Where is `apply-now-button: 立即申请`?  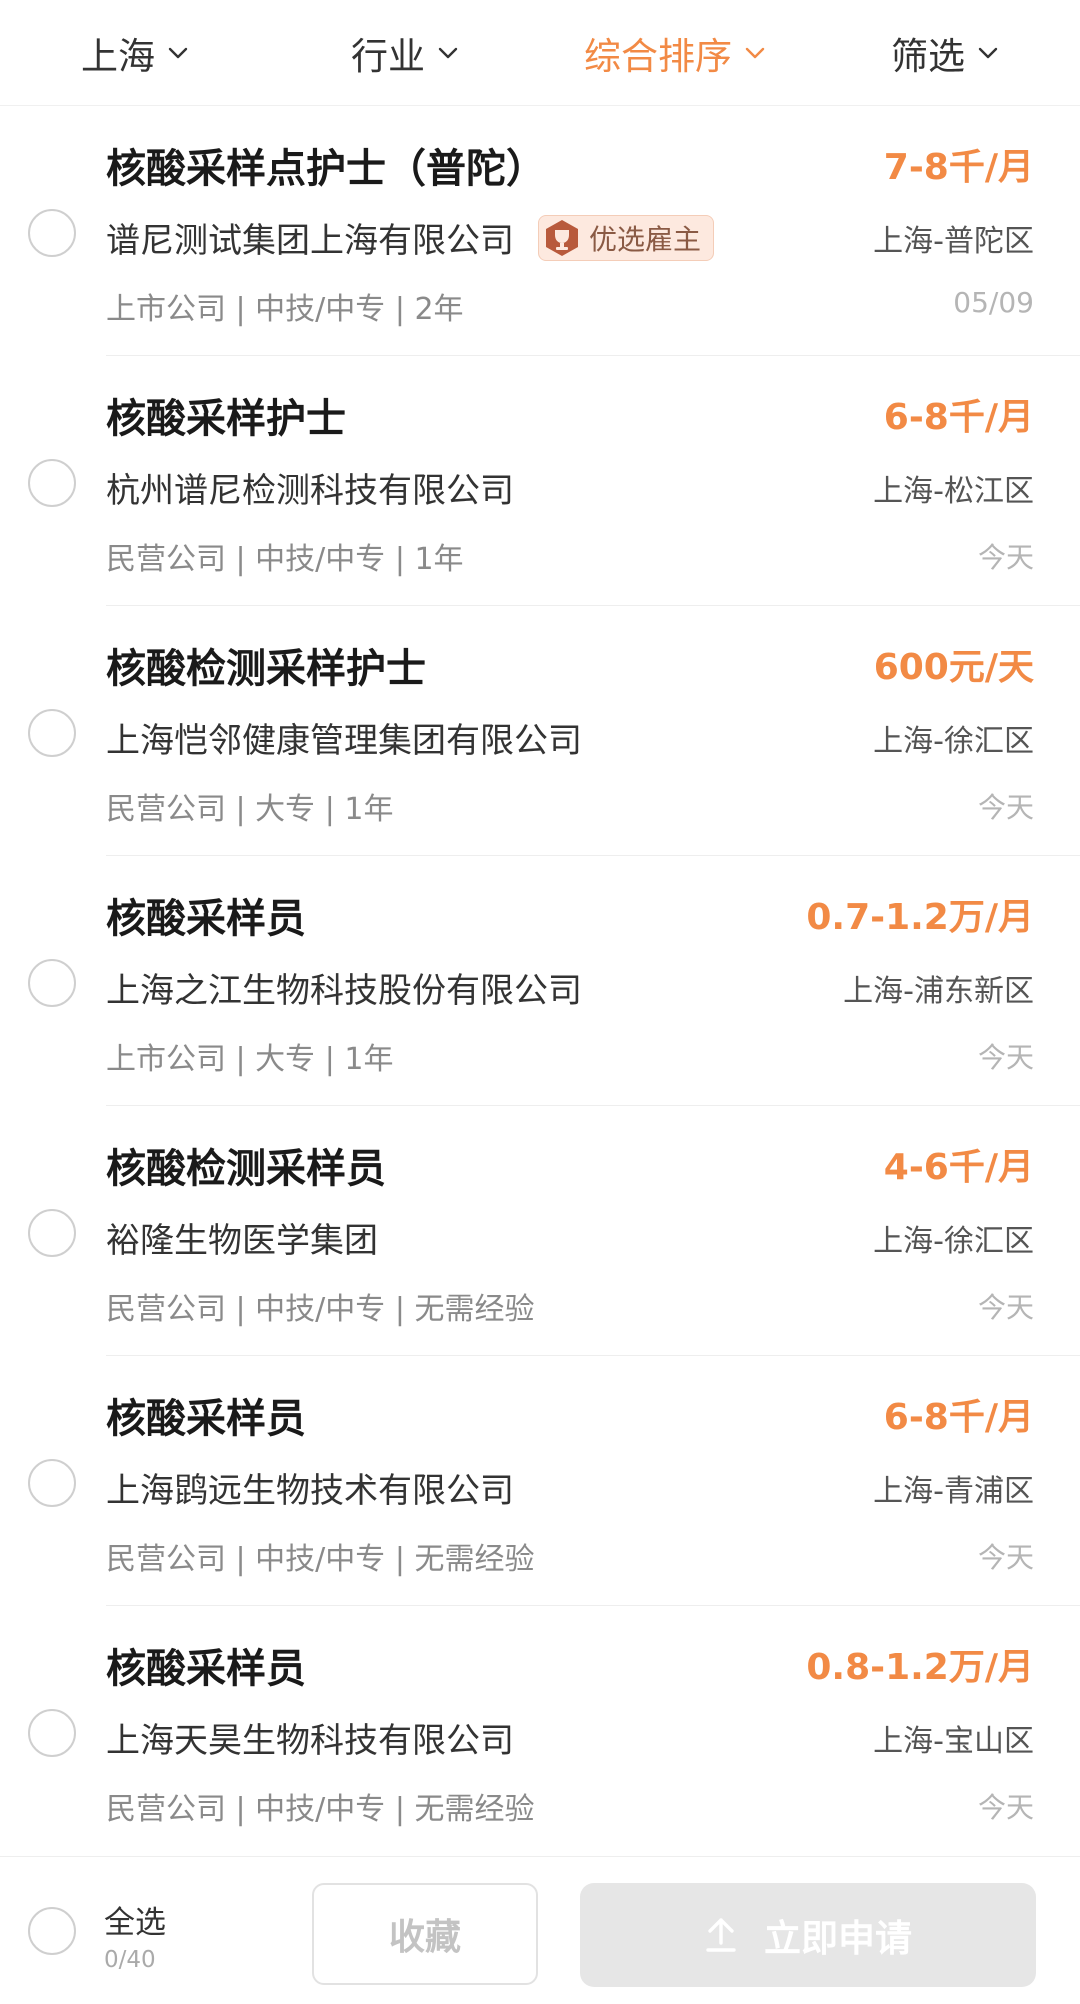
apply-now-button: 立即申请 is located at coordinates (808, 1935).